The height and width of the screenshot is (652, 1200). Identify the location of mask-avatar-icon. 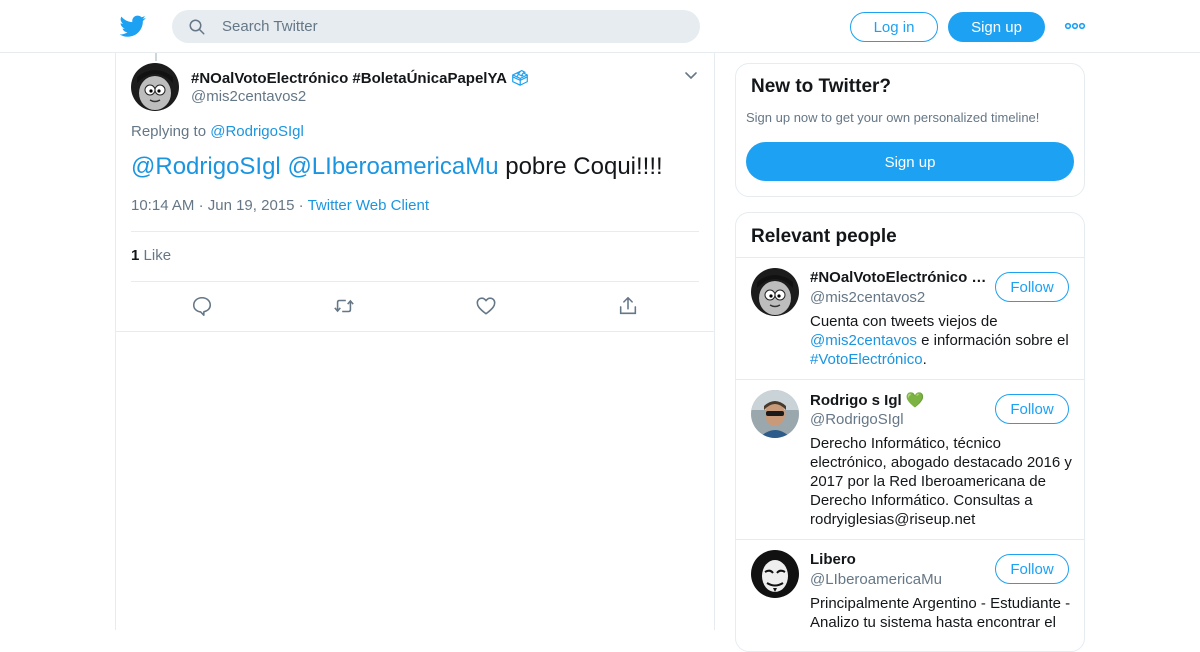
(775, 574).